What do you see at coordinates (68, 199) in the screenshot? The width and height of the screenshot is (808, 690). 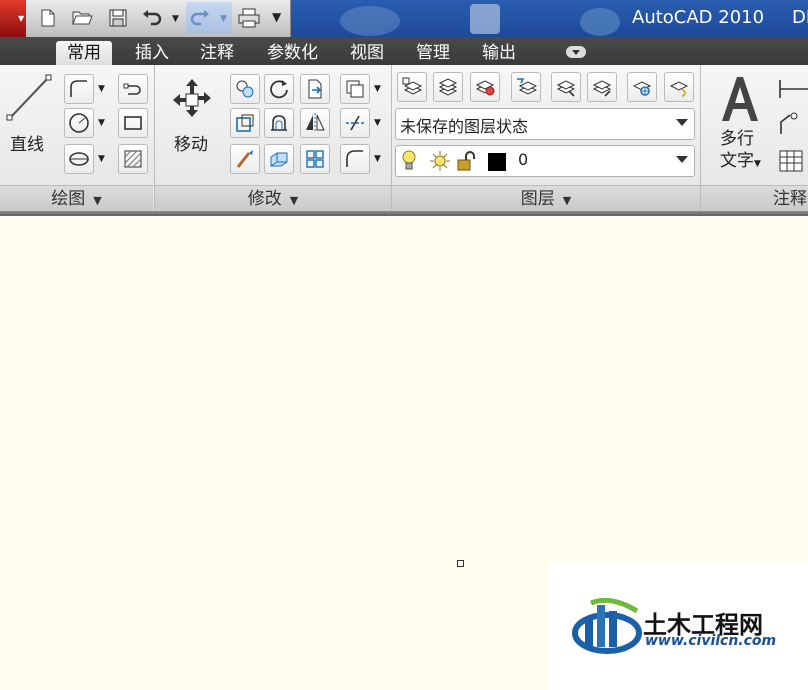 I see `draw-panel-title: 绘图` at bounding box center [68, 199].